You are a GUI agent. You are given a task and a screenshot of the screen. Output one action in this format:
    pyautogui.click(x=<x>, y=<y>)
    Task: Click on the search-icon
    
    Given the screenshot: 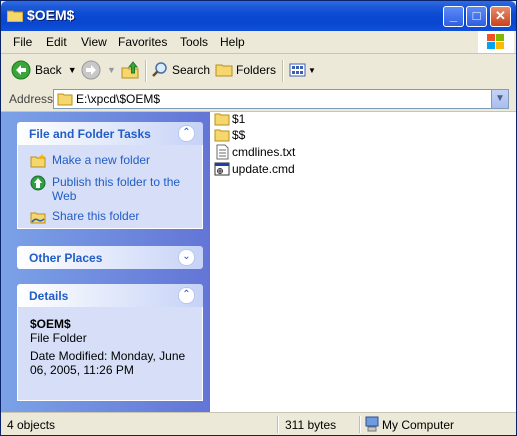 What is the action you would take?
    pyautogui.click(x=159, y=69)
    